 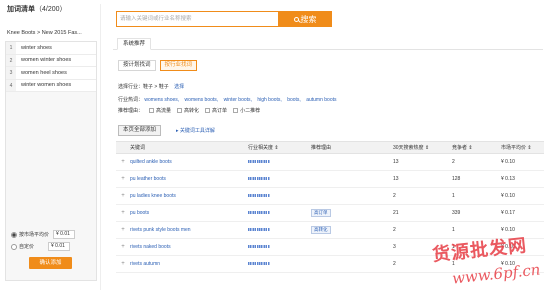 What do you see at coordinates (328, 44) in the screenshot?
I see `tab-bar: 系统推荐` at bounding box center [328, 44].